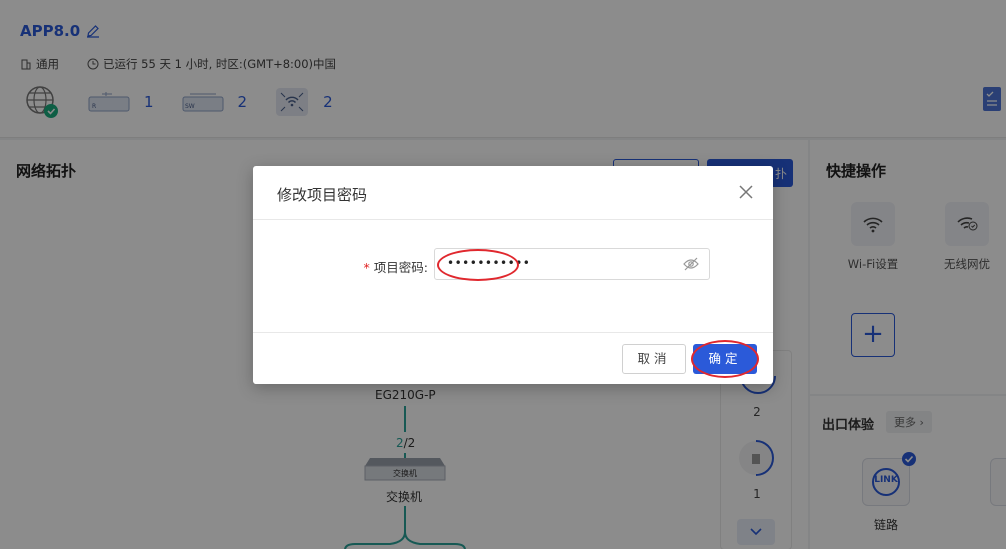  Describe the element at coordinates (572, 264) in the screenshot. I see `password-input: •••••••••••` at that location.